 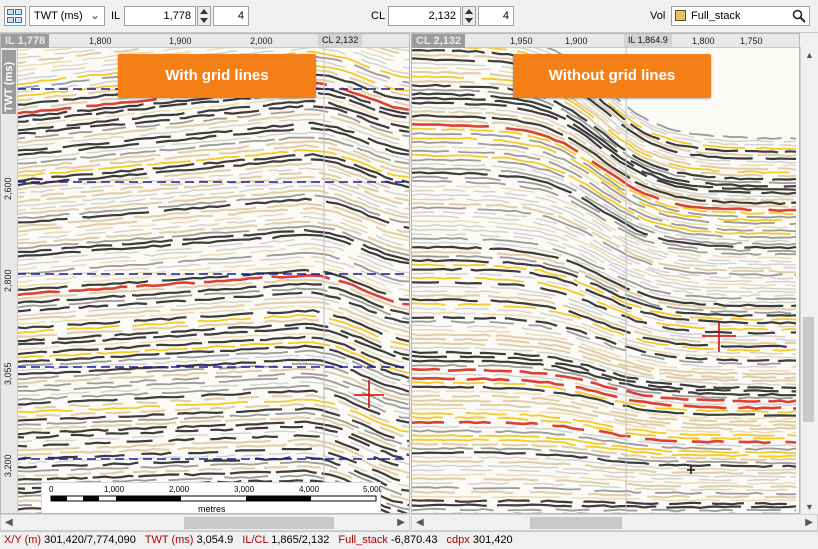 I want to click on horizontal-scrollbar-right: ◀ ▶, so click(x=614, y=522).